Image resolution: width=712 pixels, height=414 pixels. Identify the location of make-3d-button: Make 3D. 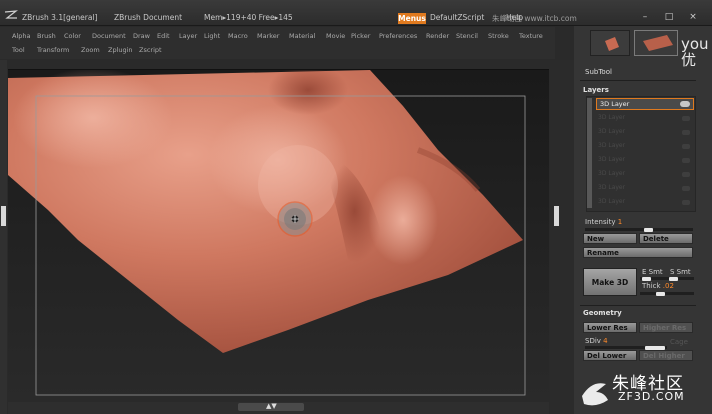
(610, 282).